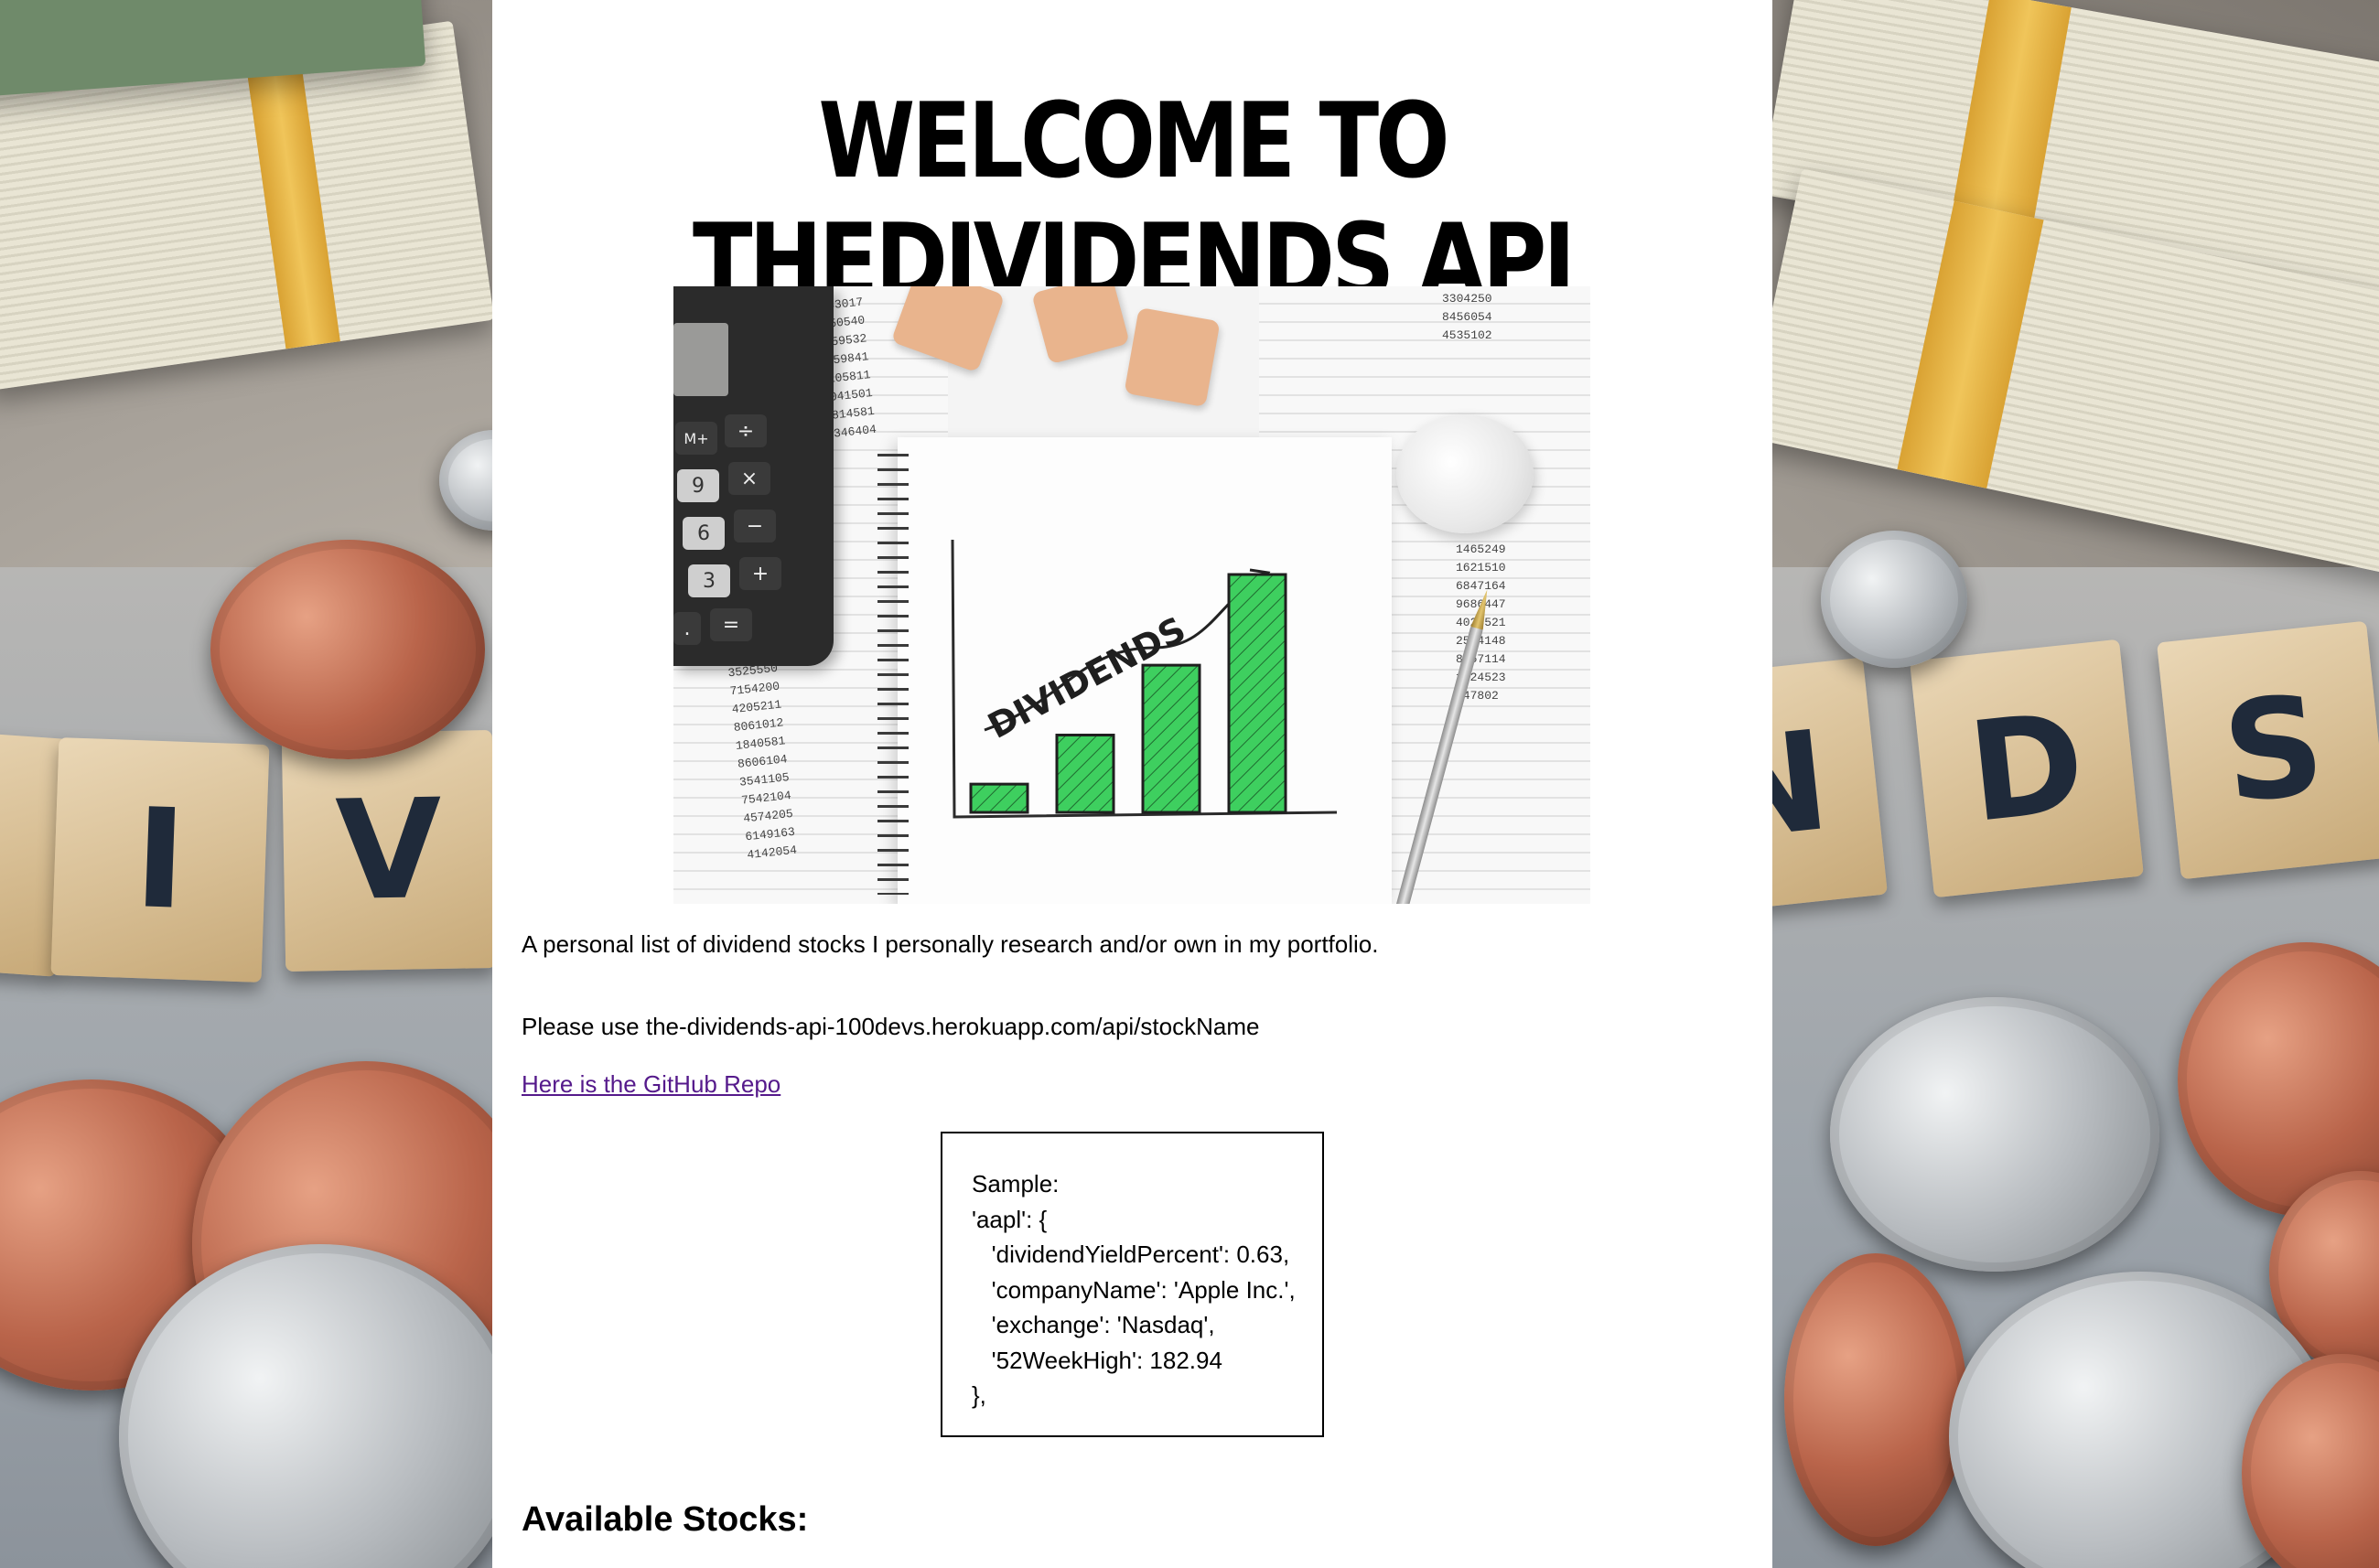 This screenshot has height=1568, width=2379. Describe the element at coordinates (1016, 1183) in the screenshot. I see `sample-line: Sample:` at that location.